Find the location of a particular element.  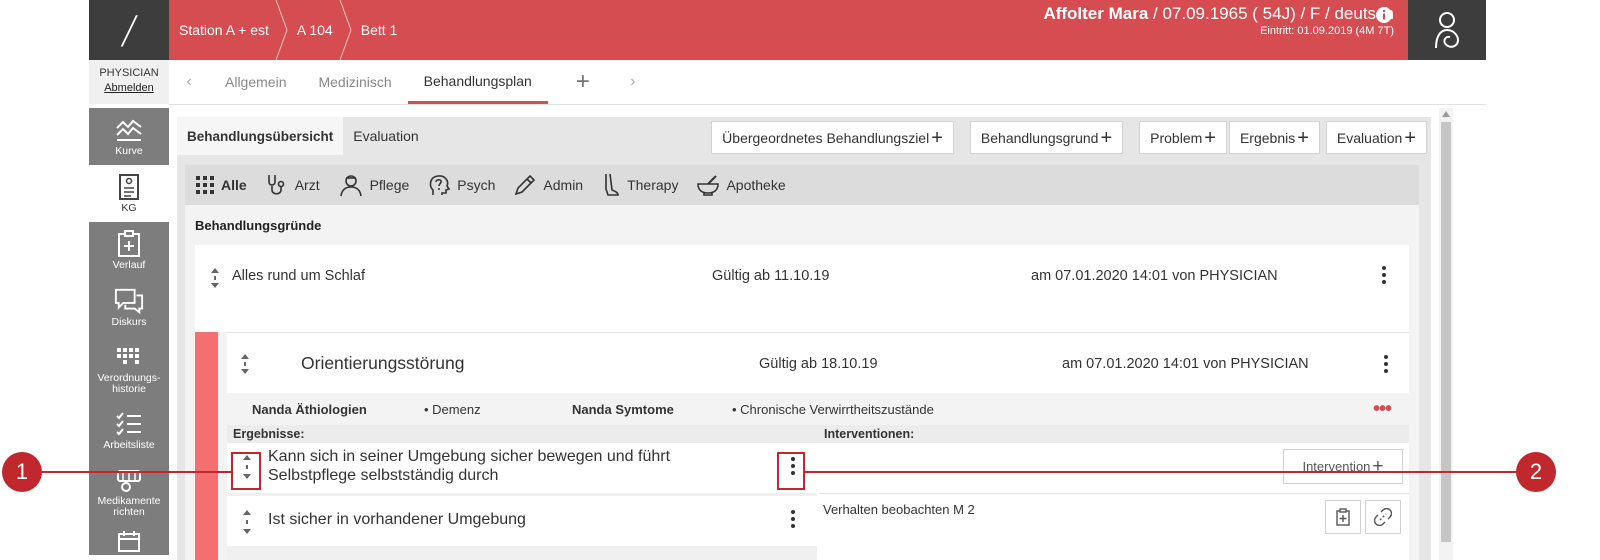

scroll-up-icon is located at coordinates (1446, 114).